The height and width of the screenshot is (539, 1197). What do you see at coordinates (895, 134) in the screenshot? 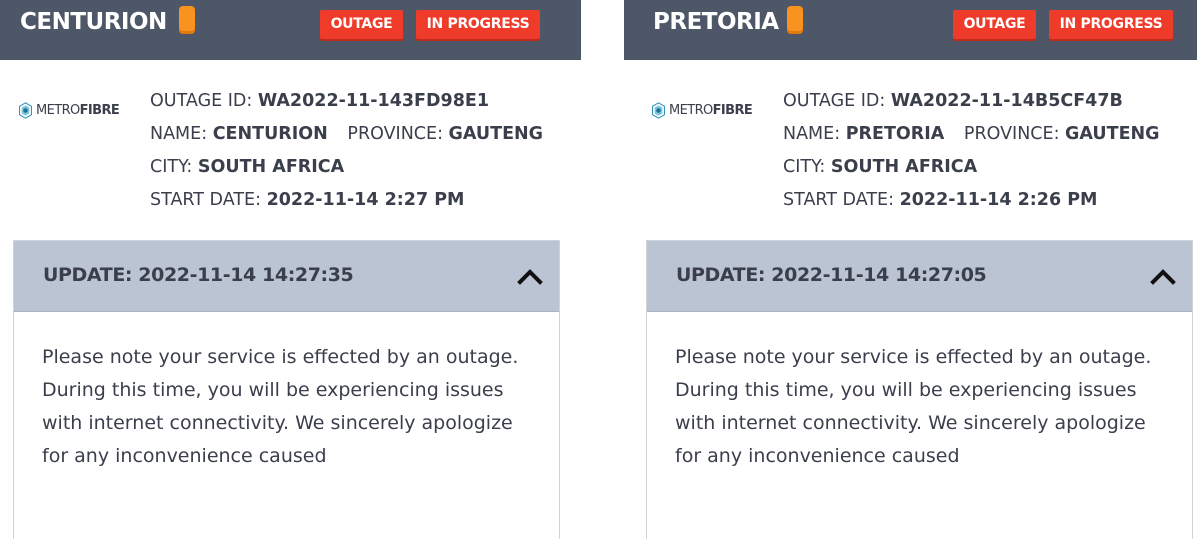
I see `name-value: PRETORIA` at bounding box center [895, 134].